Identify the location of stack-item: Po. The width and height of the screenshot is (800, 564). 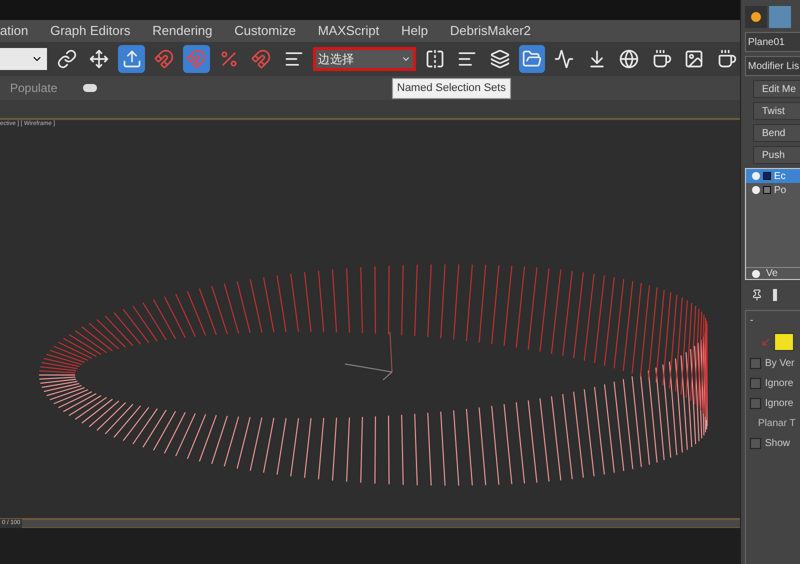
(773, 190).